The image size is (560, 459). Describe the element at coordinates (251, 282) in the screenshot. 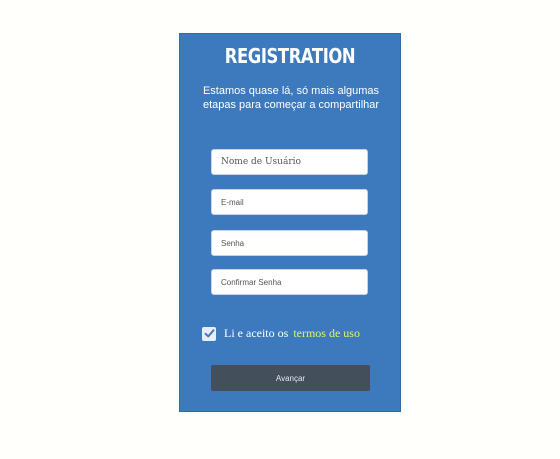

I see `confirm-password-placeholder: Confirmar Senha` at that location.